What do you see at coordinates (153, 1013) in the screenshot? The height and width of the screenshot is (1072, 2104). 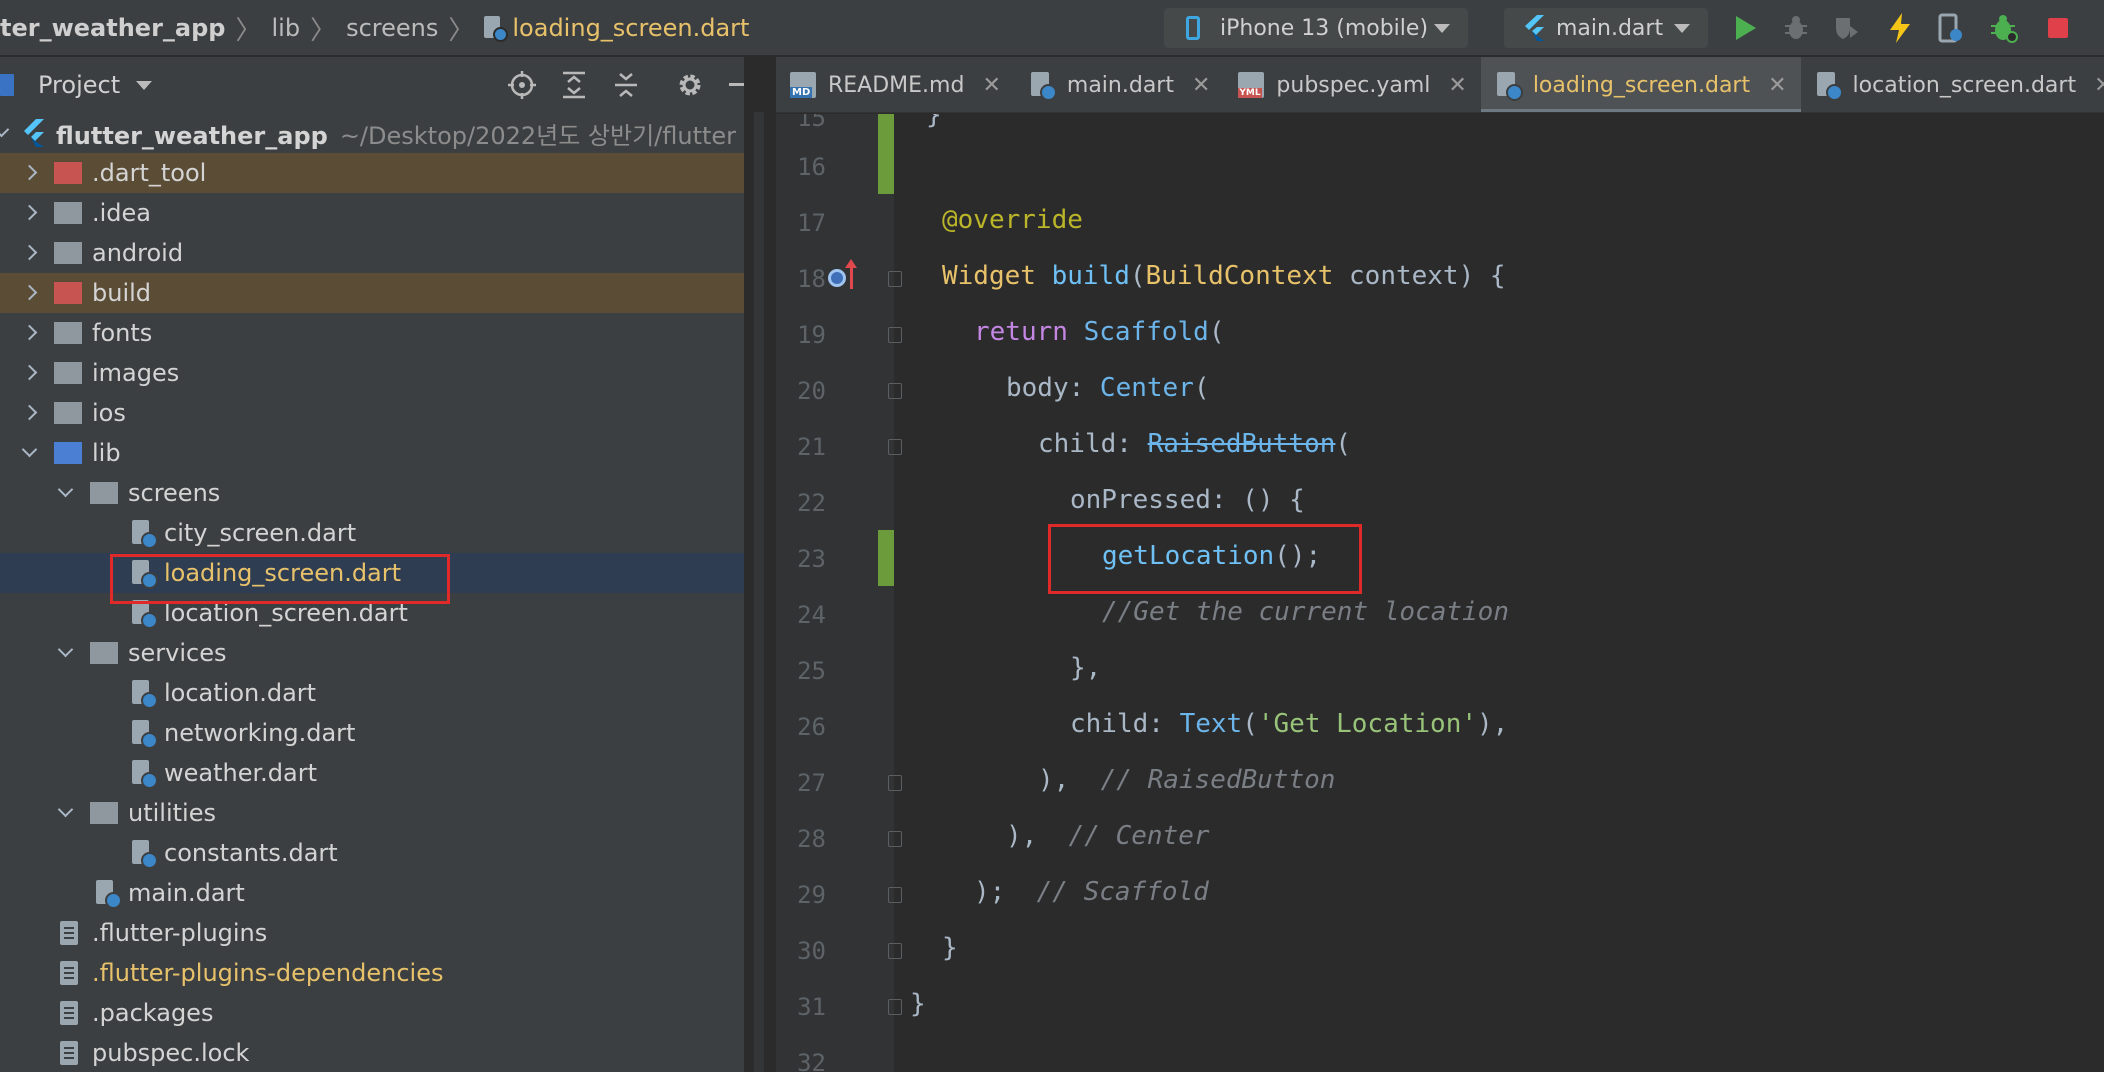 I see `tree-item-label: .packages` at bounding box center [153, 1013].